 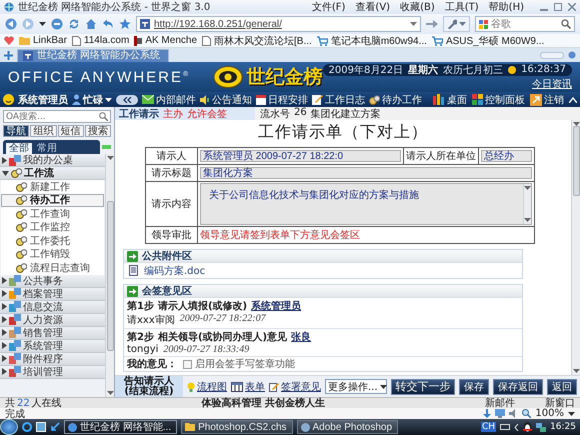 I want to click on panel-header: 会签意见区, so click(x=323, y=291).